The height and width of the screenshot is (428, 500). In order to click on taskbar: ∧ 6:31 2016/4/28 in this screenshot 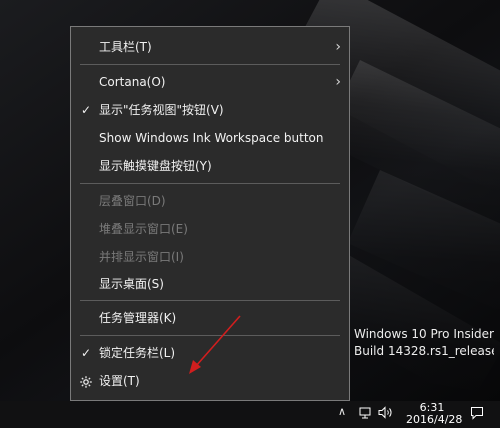, I will do `click(250, 414)`.